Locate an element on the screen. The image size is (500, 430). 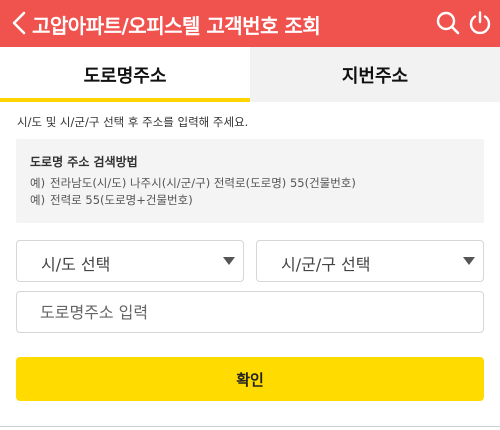
search-button is located at coordinates (448, 23).